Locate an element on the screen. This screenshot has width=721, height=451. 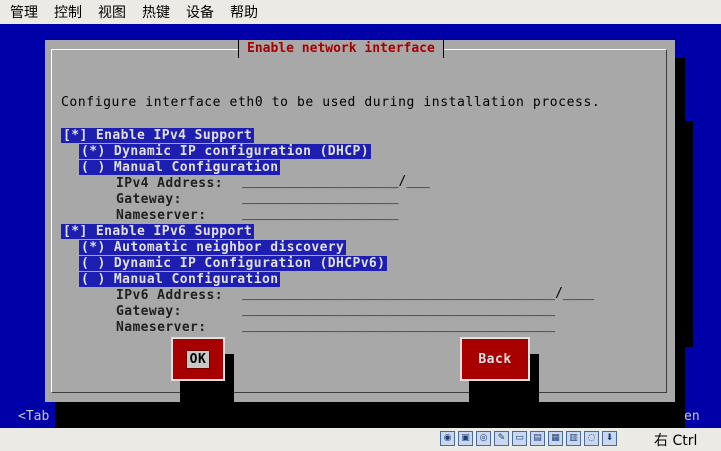
ok-button: OK is located at coordinates (198, 359).